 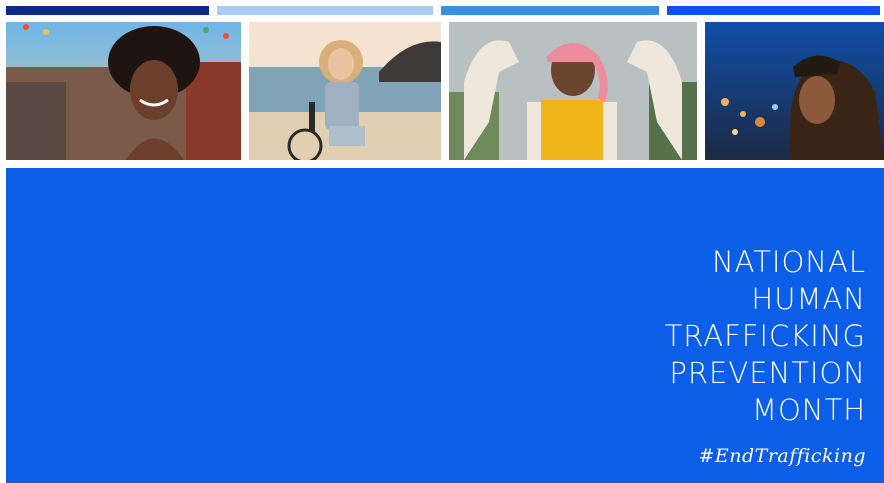 I want to click on headline-line: TRAFFICKING, so click(x=765, y=336).